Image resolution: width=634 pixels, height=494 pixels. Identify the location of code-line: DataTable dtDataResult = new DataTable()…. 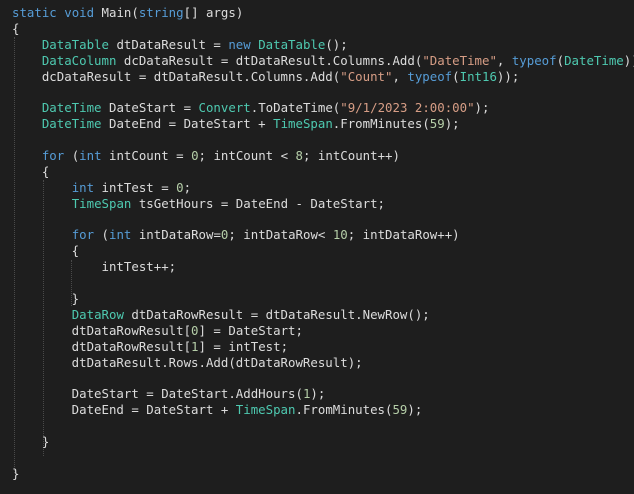
(323, 45).